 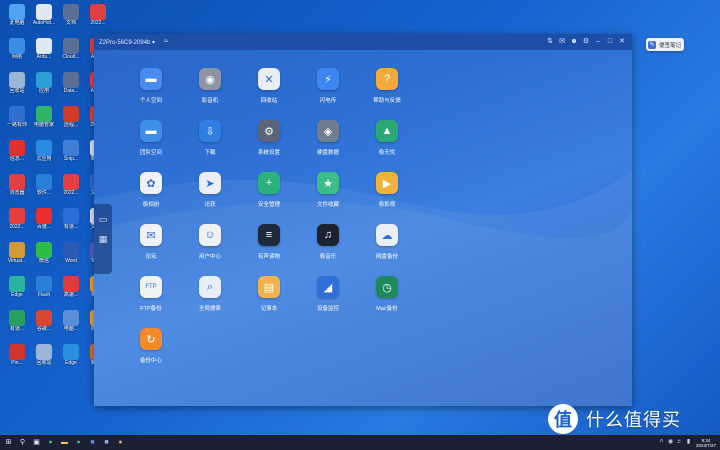 I want to click on app-audio-wave: ≡ 有声读物, so click(x=269, y=242).